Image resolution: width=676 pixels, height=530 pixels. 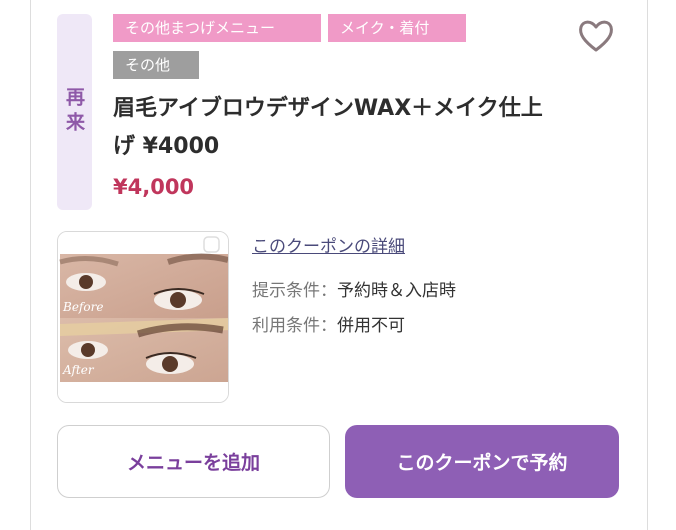 I want to click on tag-eyelash-other: その他まつげメニュー, so click(x=217, y=28).